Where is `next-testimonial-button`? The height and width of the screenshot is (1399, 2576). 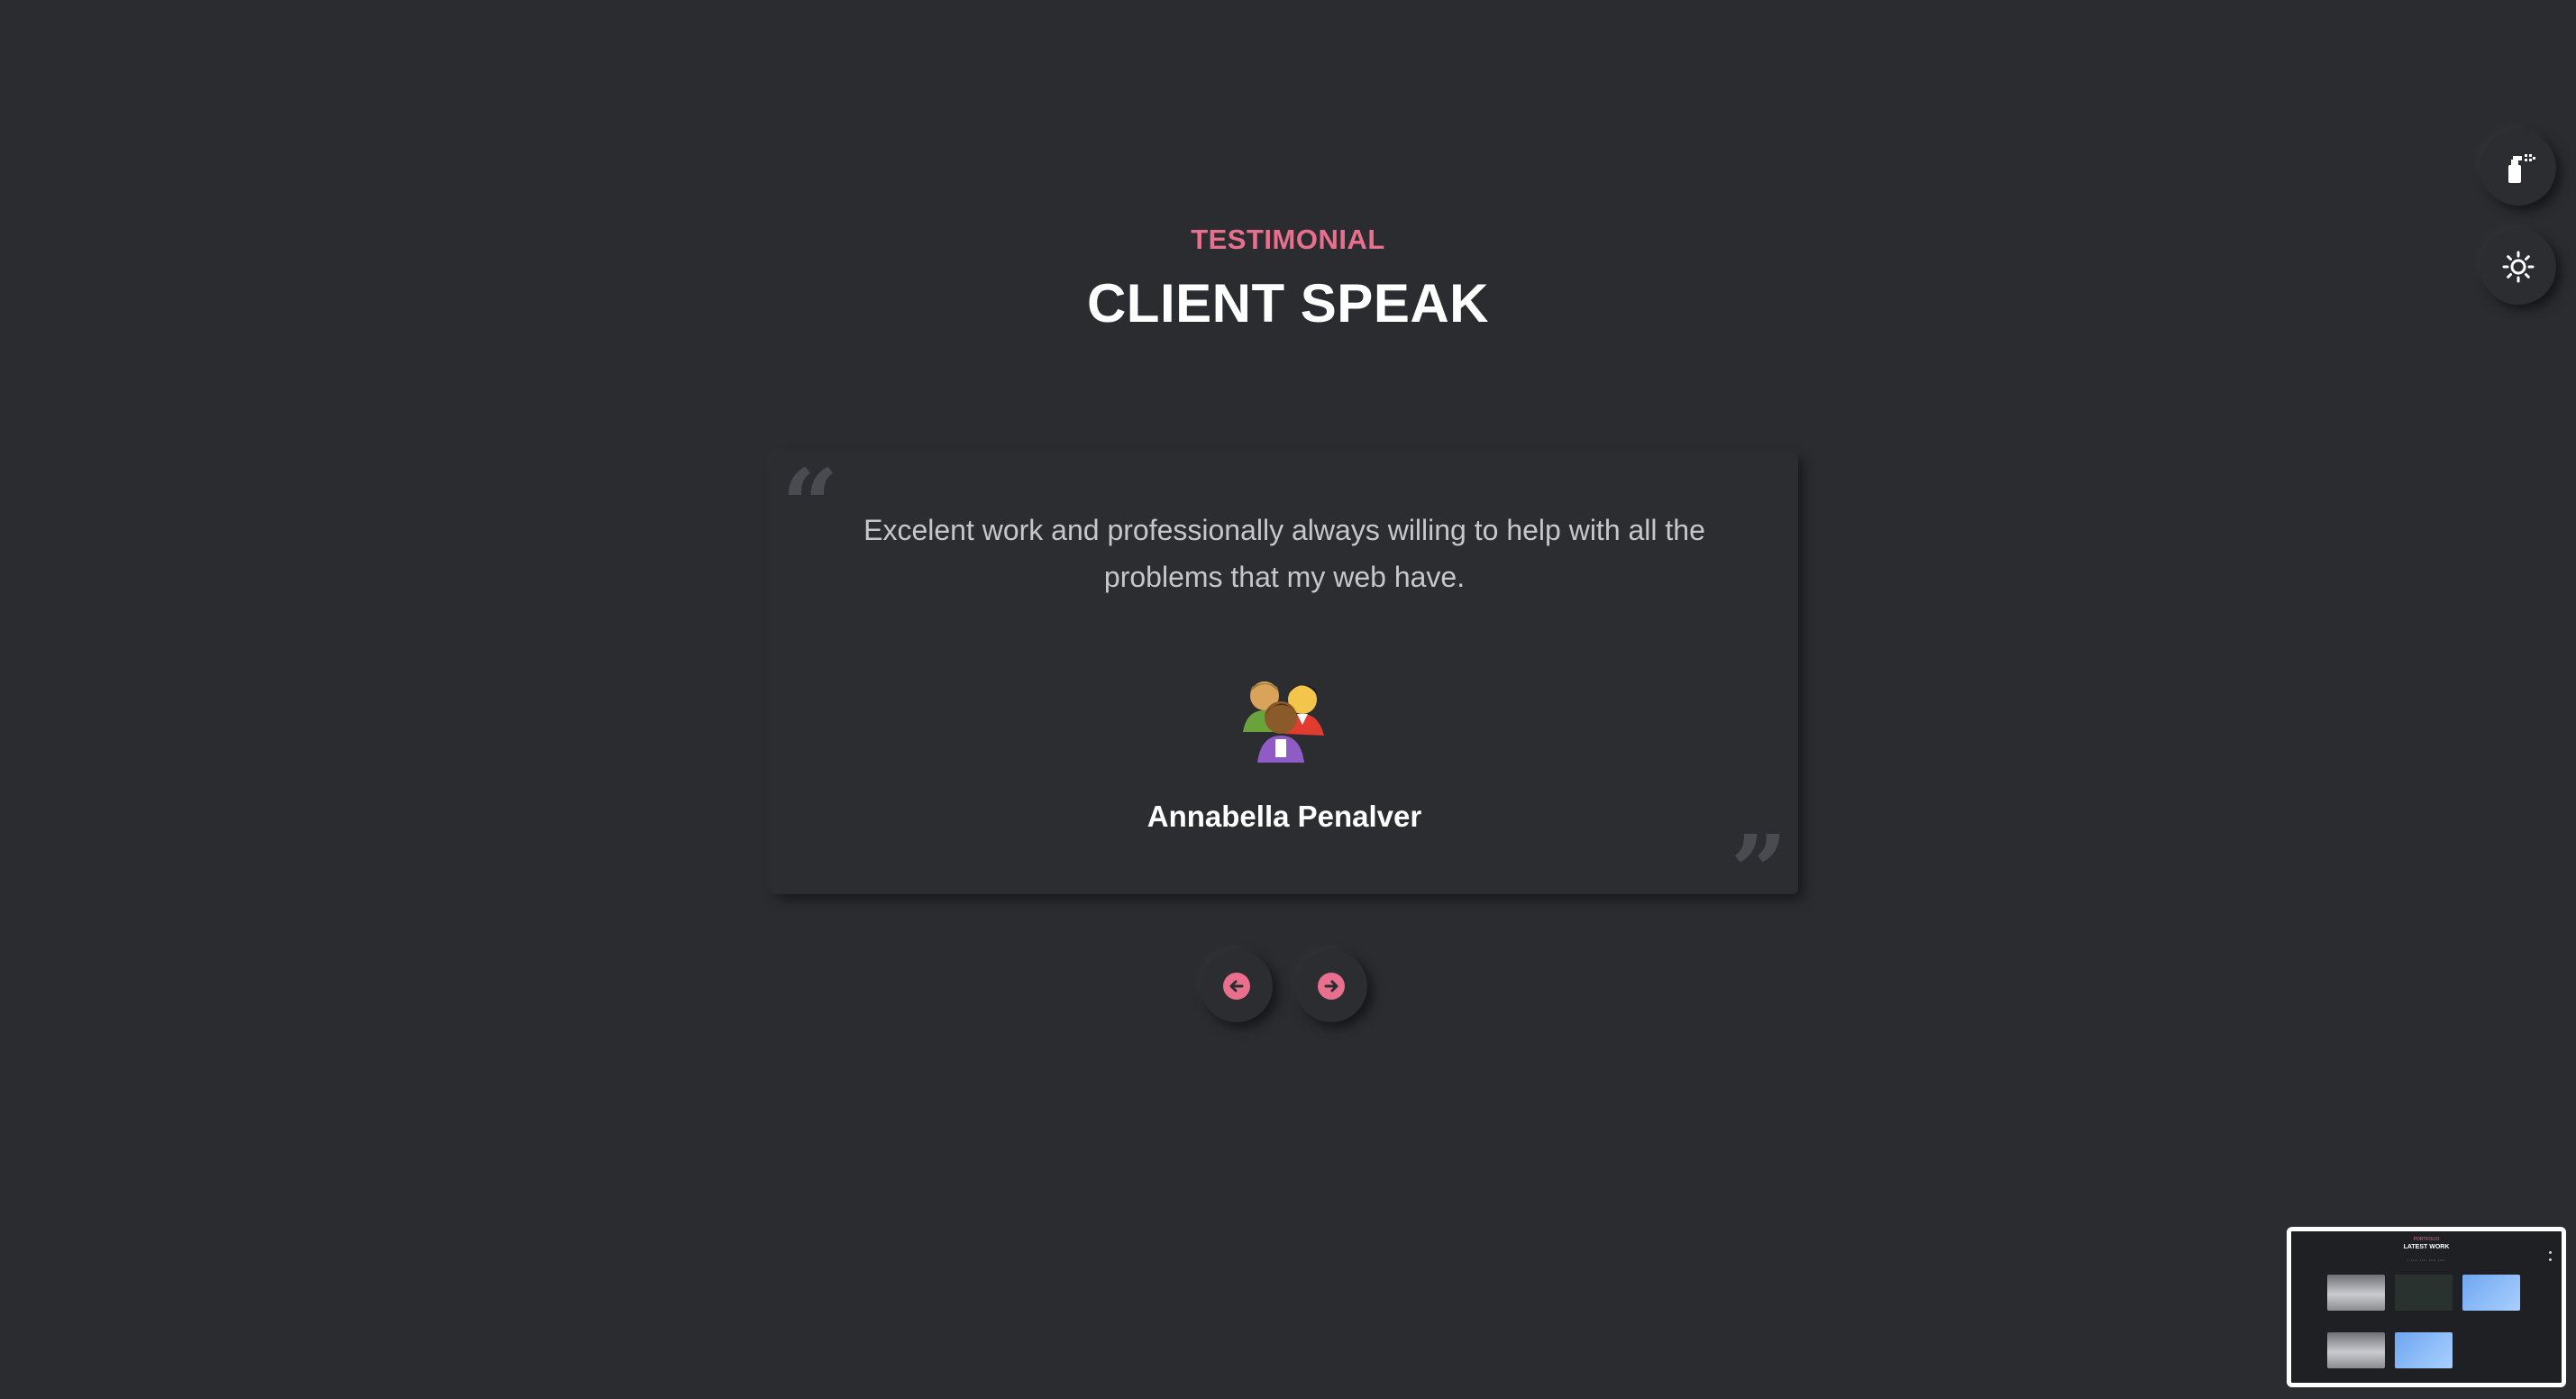 next-testimonial-button is located at coordinates (1331, 986).